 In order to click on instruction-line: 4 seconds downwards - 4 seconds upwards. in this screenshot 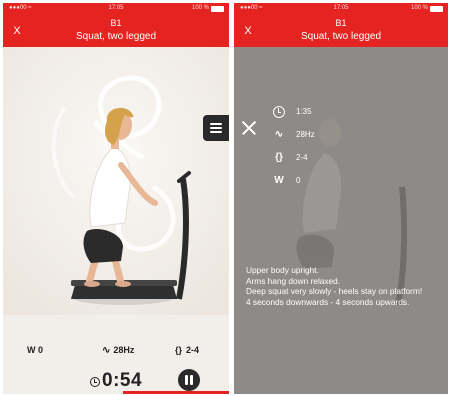, I will do `click(328, 301)`.